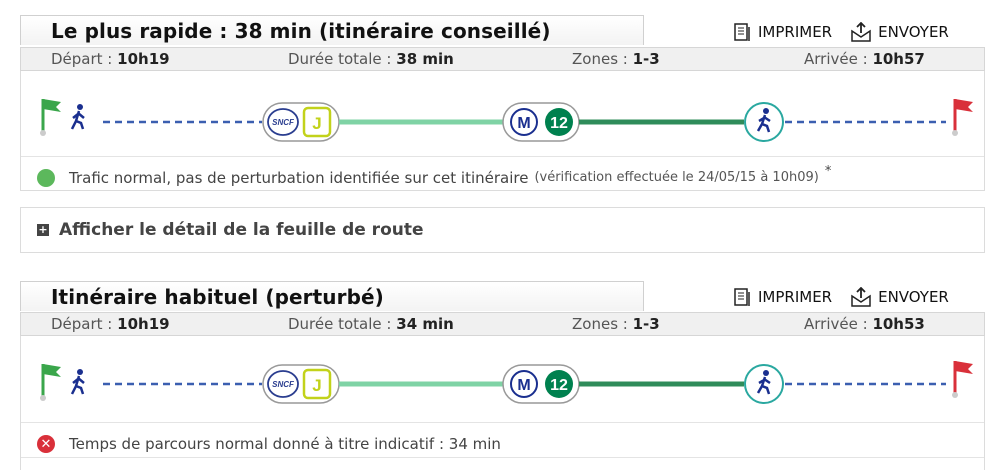 This screenshot has width=995, height=470. Describe the element at coordinates (864, 324) in the screenshot. I see `arrivee-info: Arrivée : 10h53` at that location.